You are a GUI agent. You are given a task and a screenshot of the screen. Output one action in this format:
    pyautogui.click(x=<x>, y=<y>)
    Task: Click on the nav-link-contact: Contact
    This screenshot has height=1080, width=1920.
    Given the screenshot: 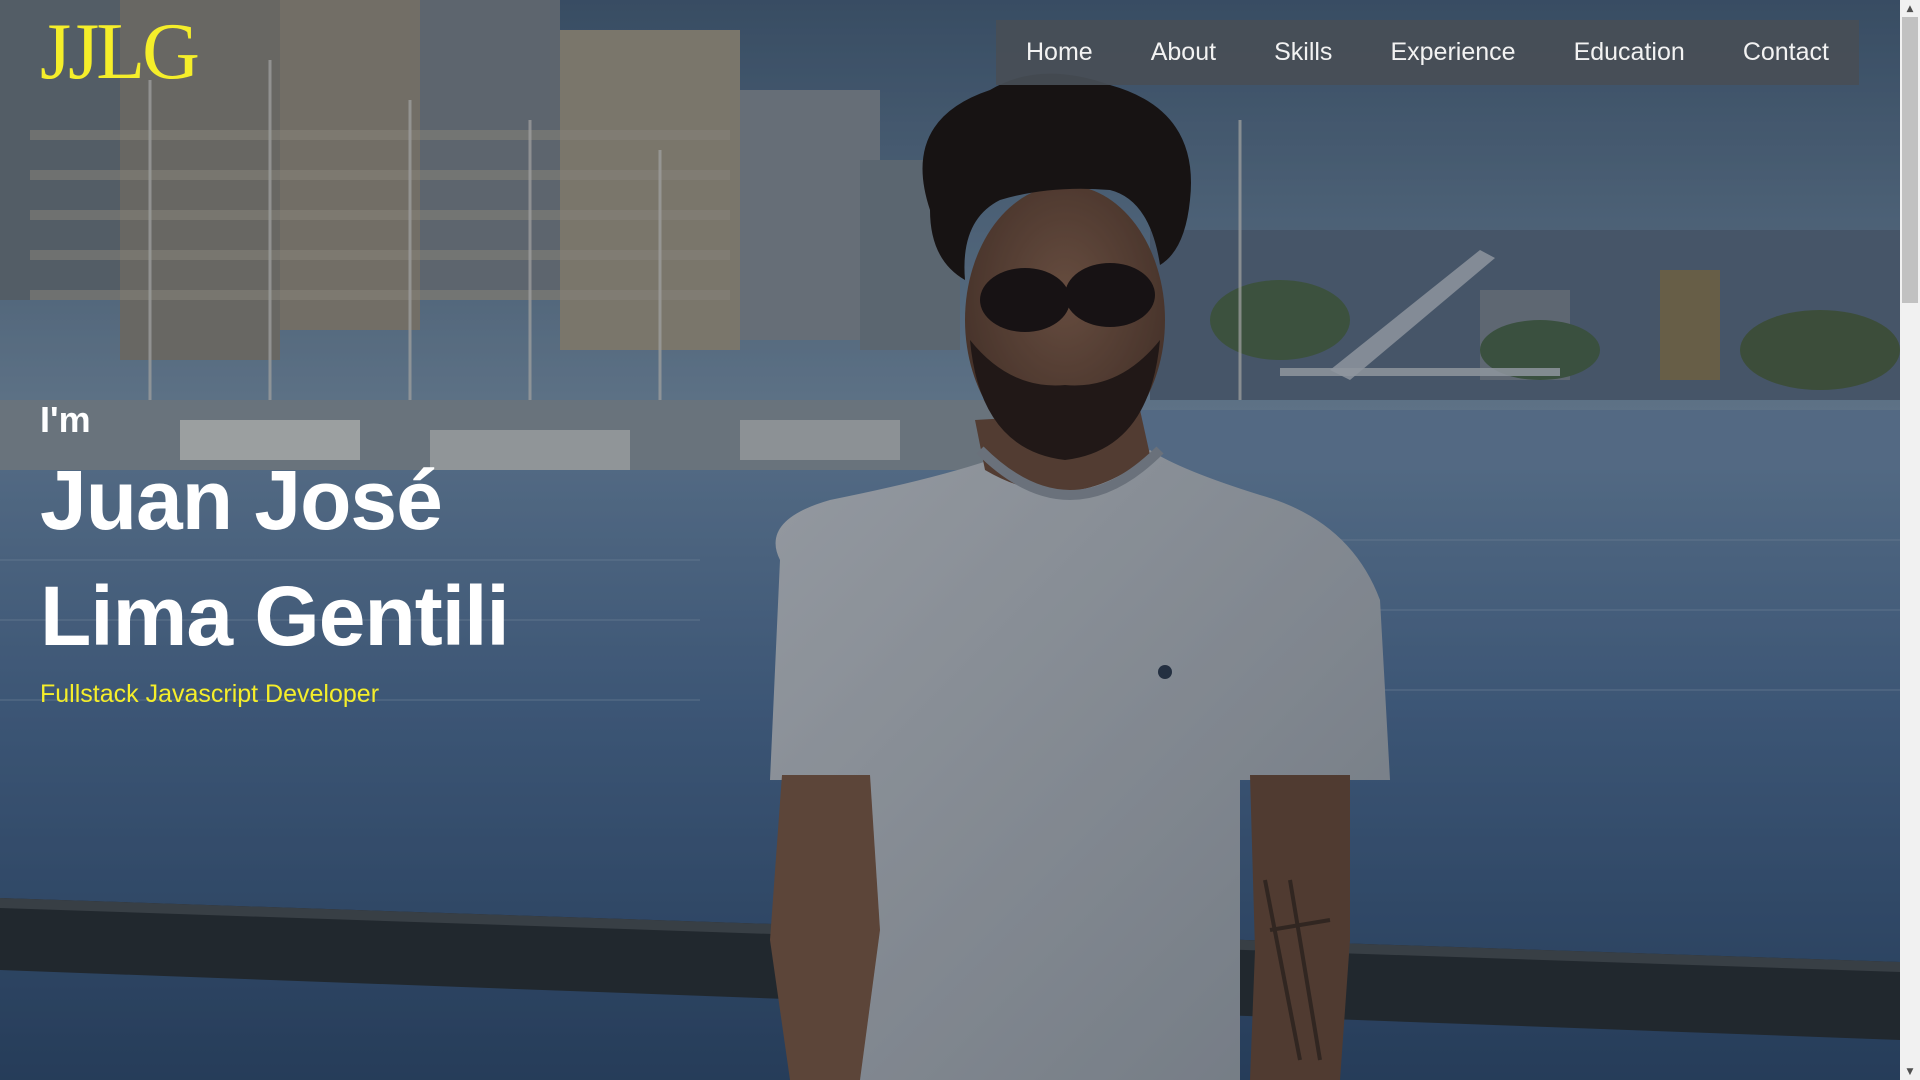 What is the action you would take?
    pyautogui.click(x=1786, y=52)
    